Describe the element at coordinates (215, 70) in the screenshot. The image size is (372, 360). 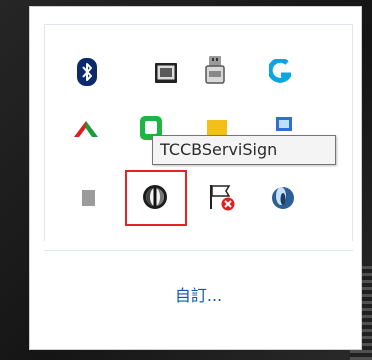
I see `usb-drive-icon` at that location.